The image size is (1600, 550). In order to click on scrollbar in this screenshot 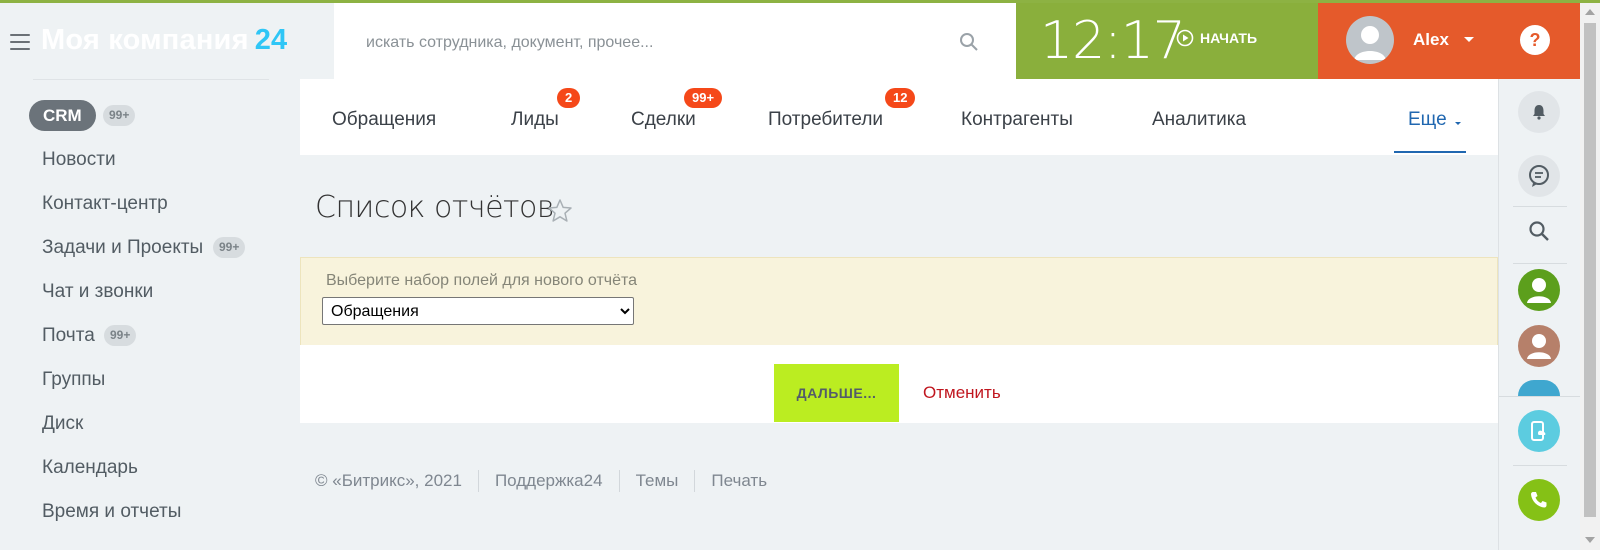, I will do `click(1590, 276)`.